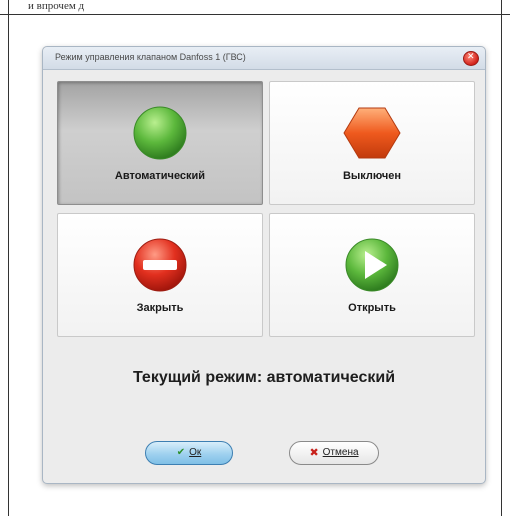 This screenshot has height=516, width=510. Describe the element at coordinates (160, 176) in the screenshot. I see `mode-automatic-label: Автоматический` at that location.